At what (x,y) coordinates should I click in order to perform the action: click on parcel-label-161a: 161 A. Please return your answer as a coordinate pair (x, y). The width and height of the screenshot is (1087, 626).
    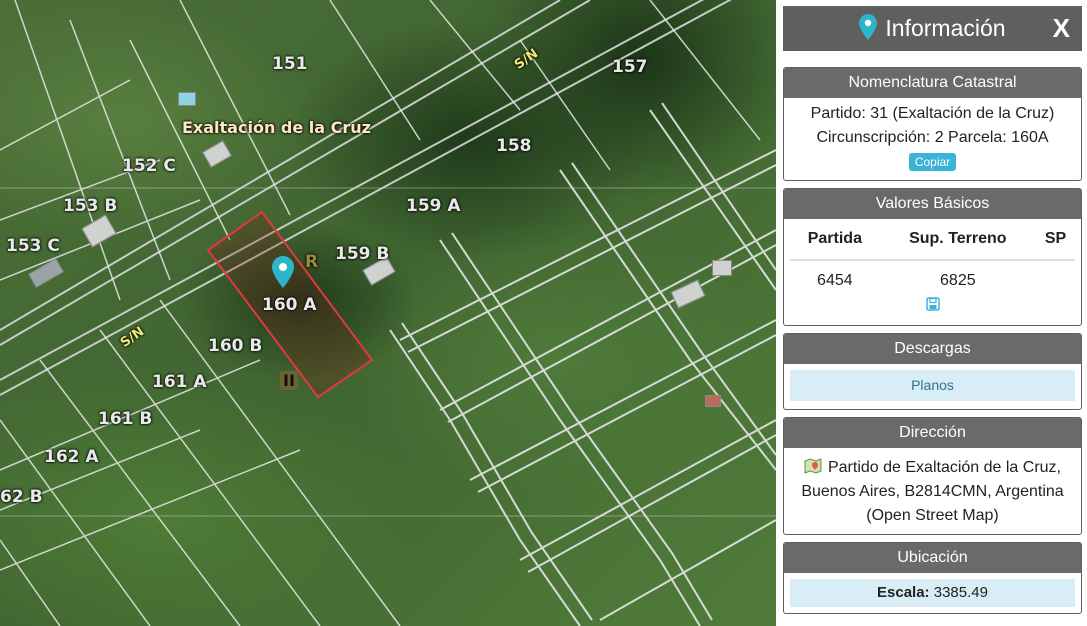
    Looking at the image, I should click on (179, 382).